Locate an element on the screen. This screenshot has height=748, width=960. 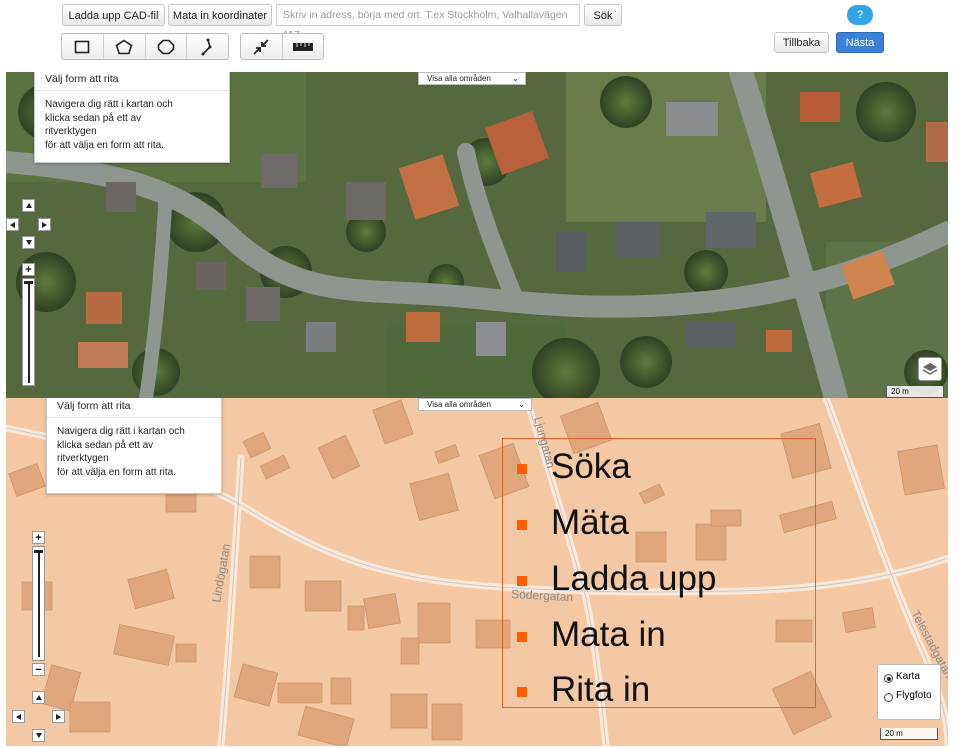
circle-icon is located at coordinates (166, 46).